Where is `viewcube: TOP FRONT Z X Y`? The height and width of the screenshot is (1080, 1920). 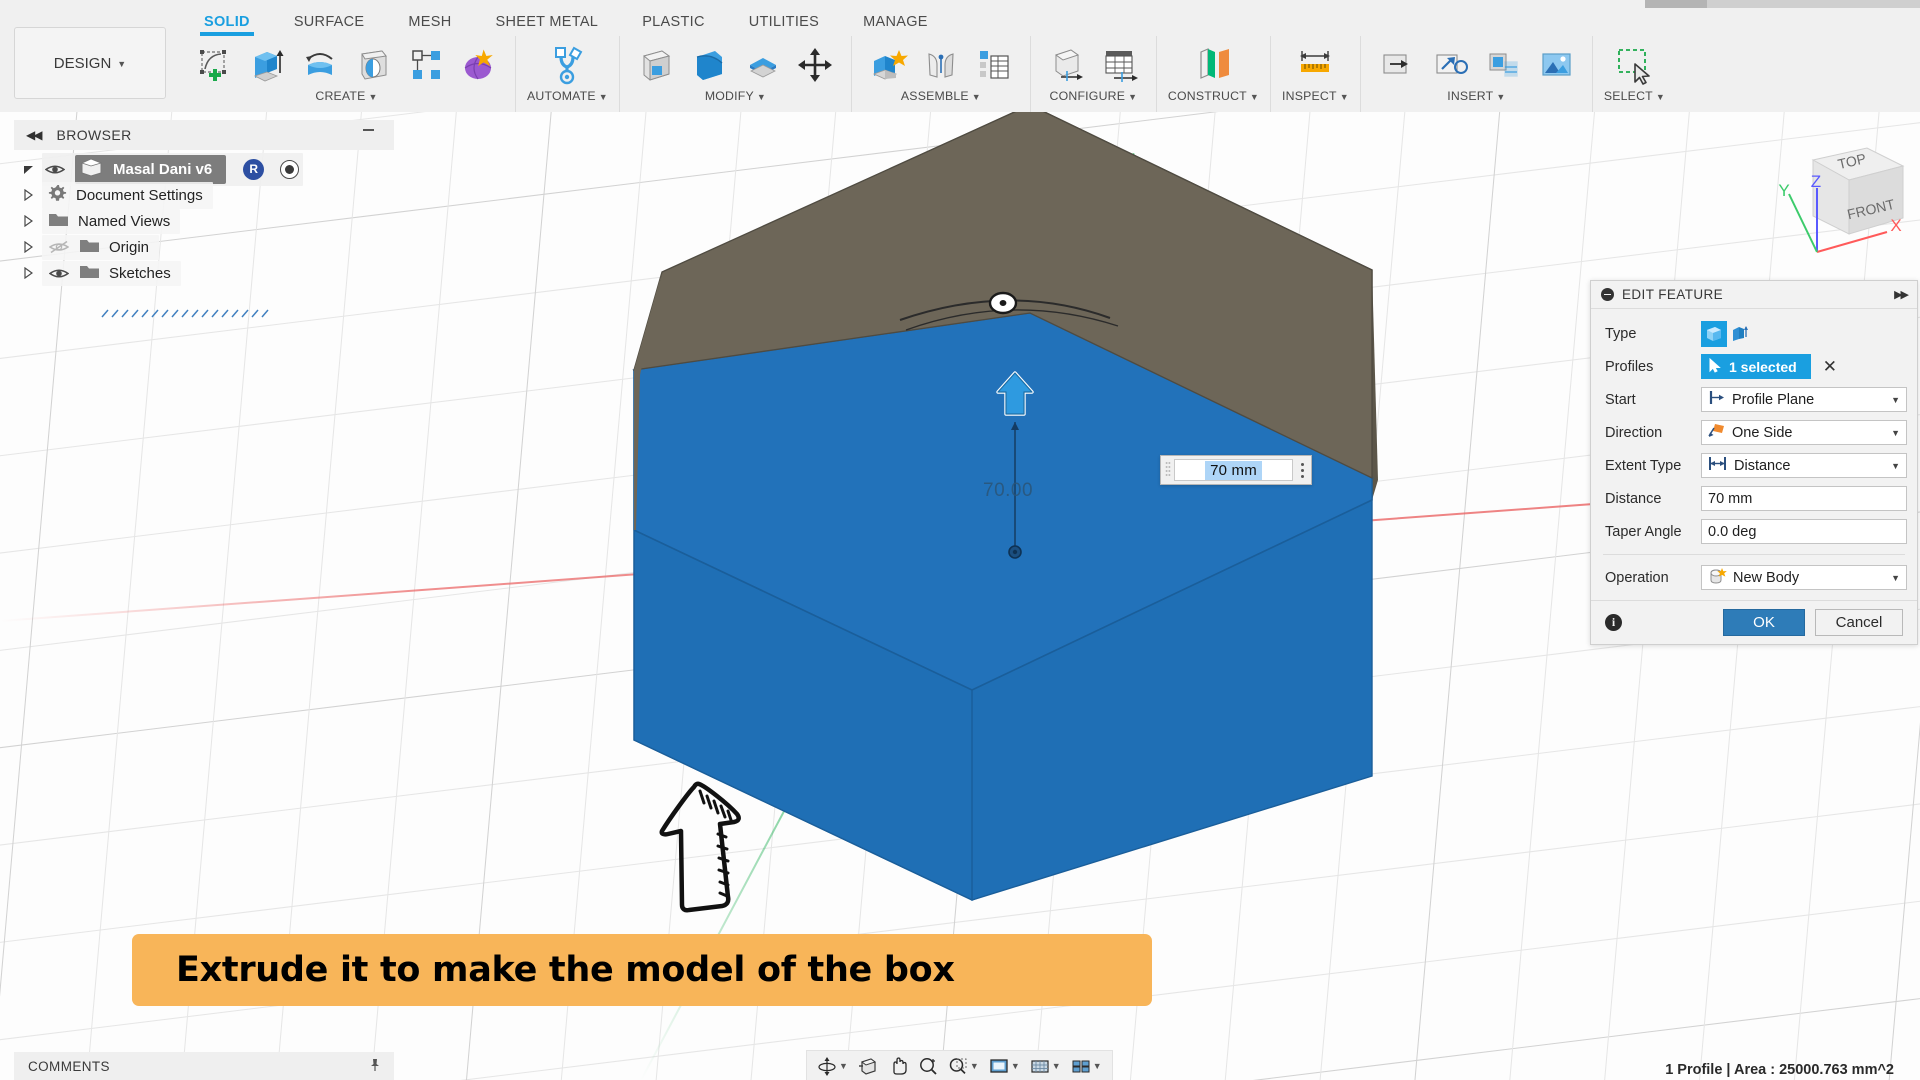 viewcube: TOP FRONT Z X Y is located at coordinates (1847, 197).